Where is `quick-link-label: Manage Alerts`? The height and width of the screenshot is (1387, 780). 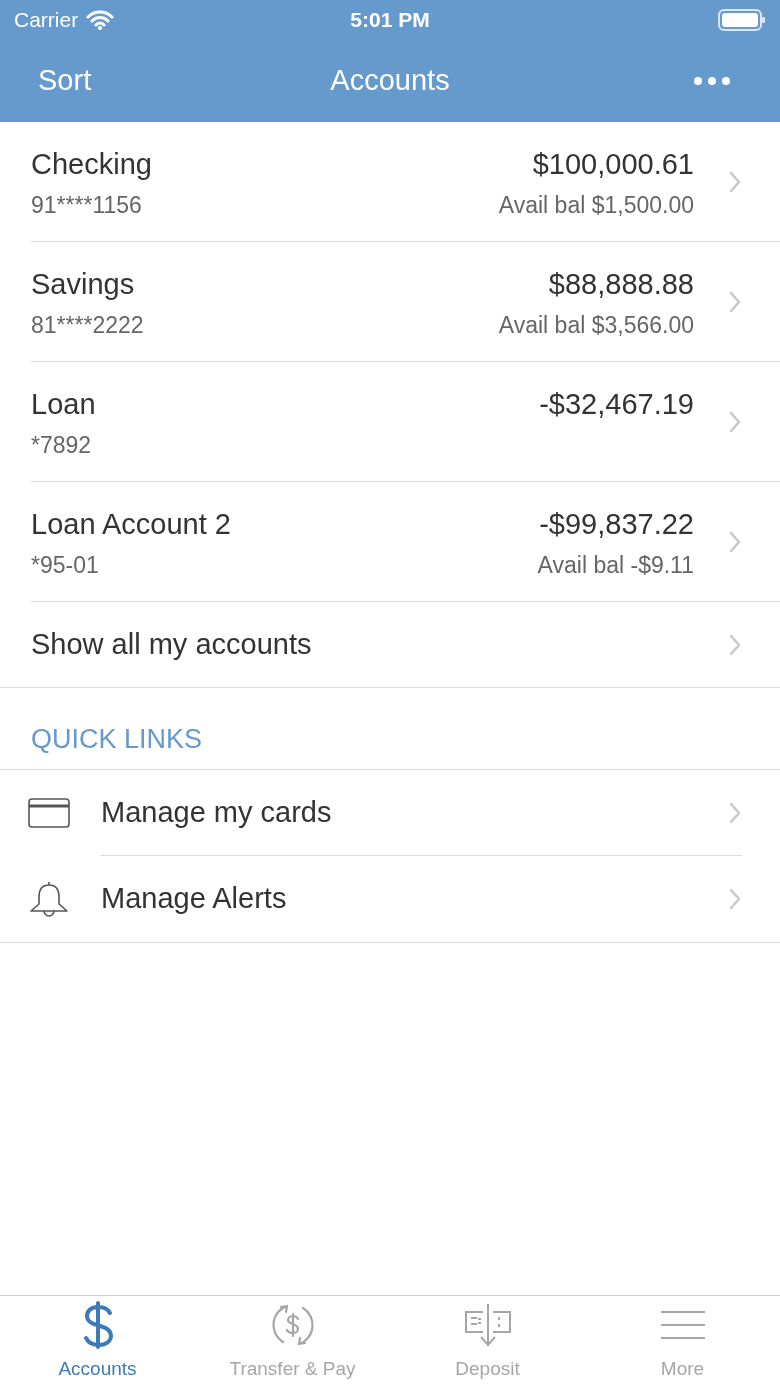
quick-link-label: Manage Alerts is located at coordinates (194, 899).